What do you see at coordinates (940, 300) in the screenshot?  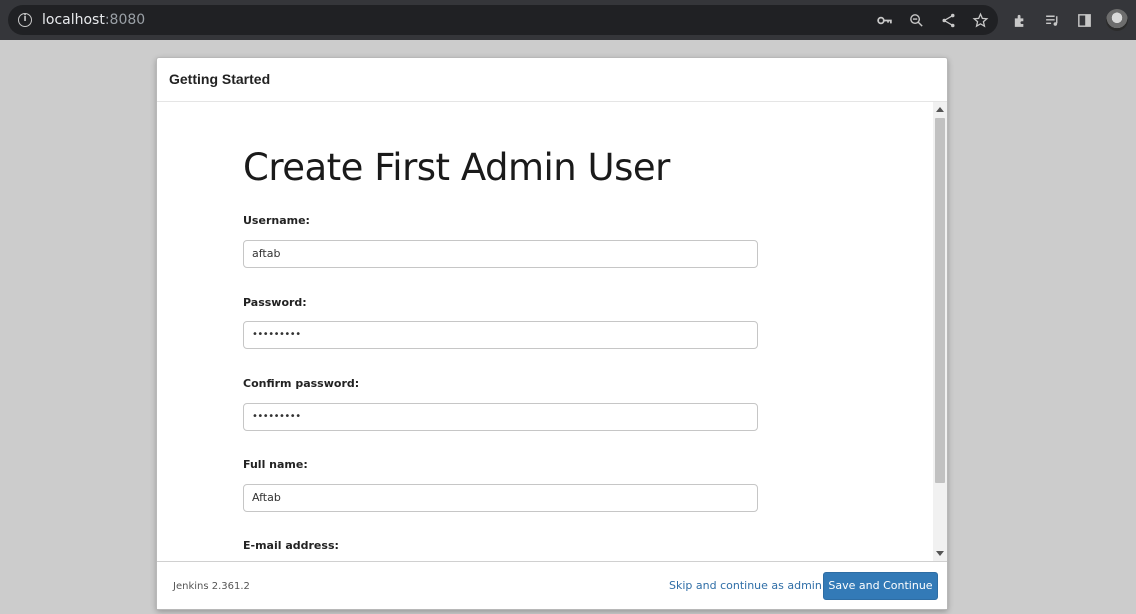 I see `scroll-thumb` at bounding box center [940, 300].